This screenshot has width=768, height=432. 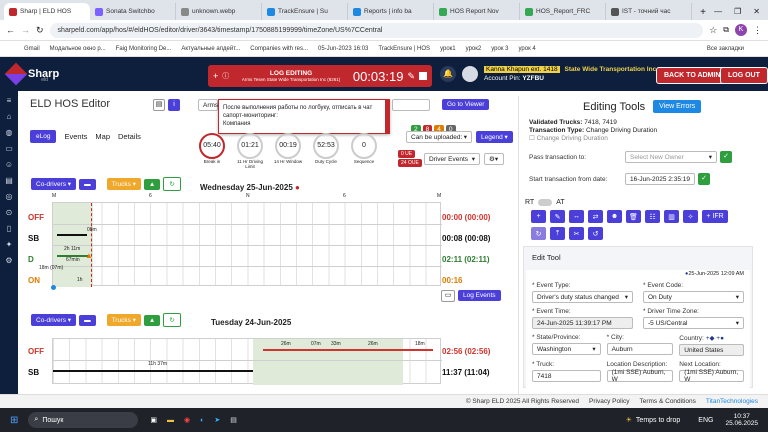 What do you see at coordinates (40, 30) in the screenshot?
I see `reload-icon: ↻` at bounding box center [40, 30].